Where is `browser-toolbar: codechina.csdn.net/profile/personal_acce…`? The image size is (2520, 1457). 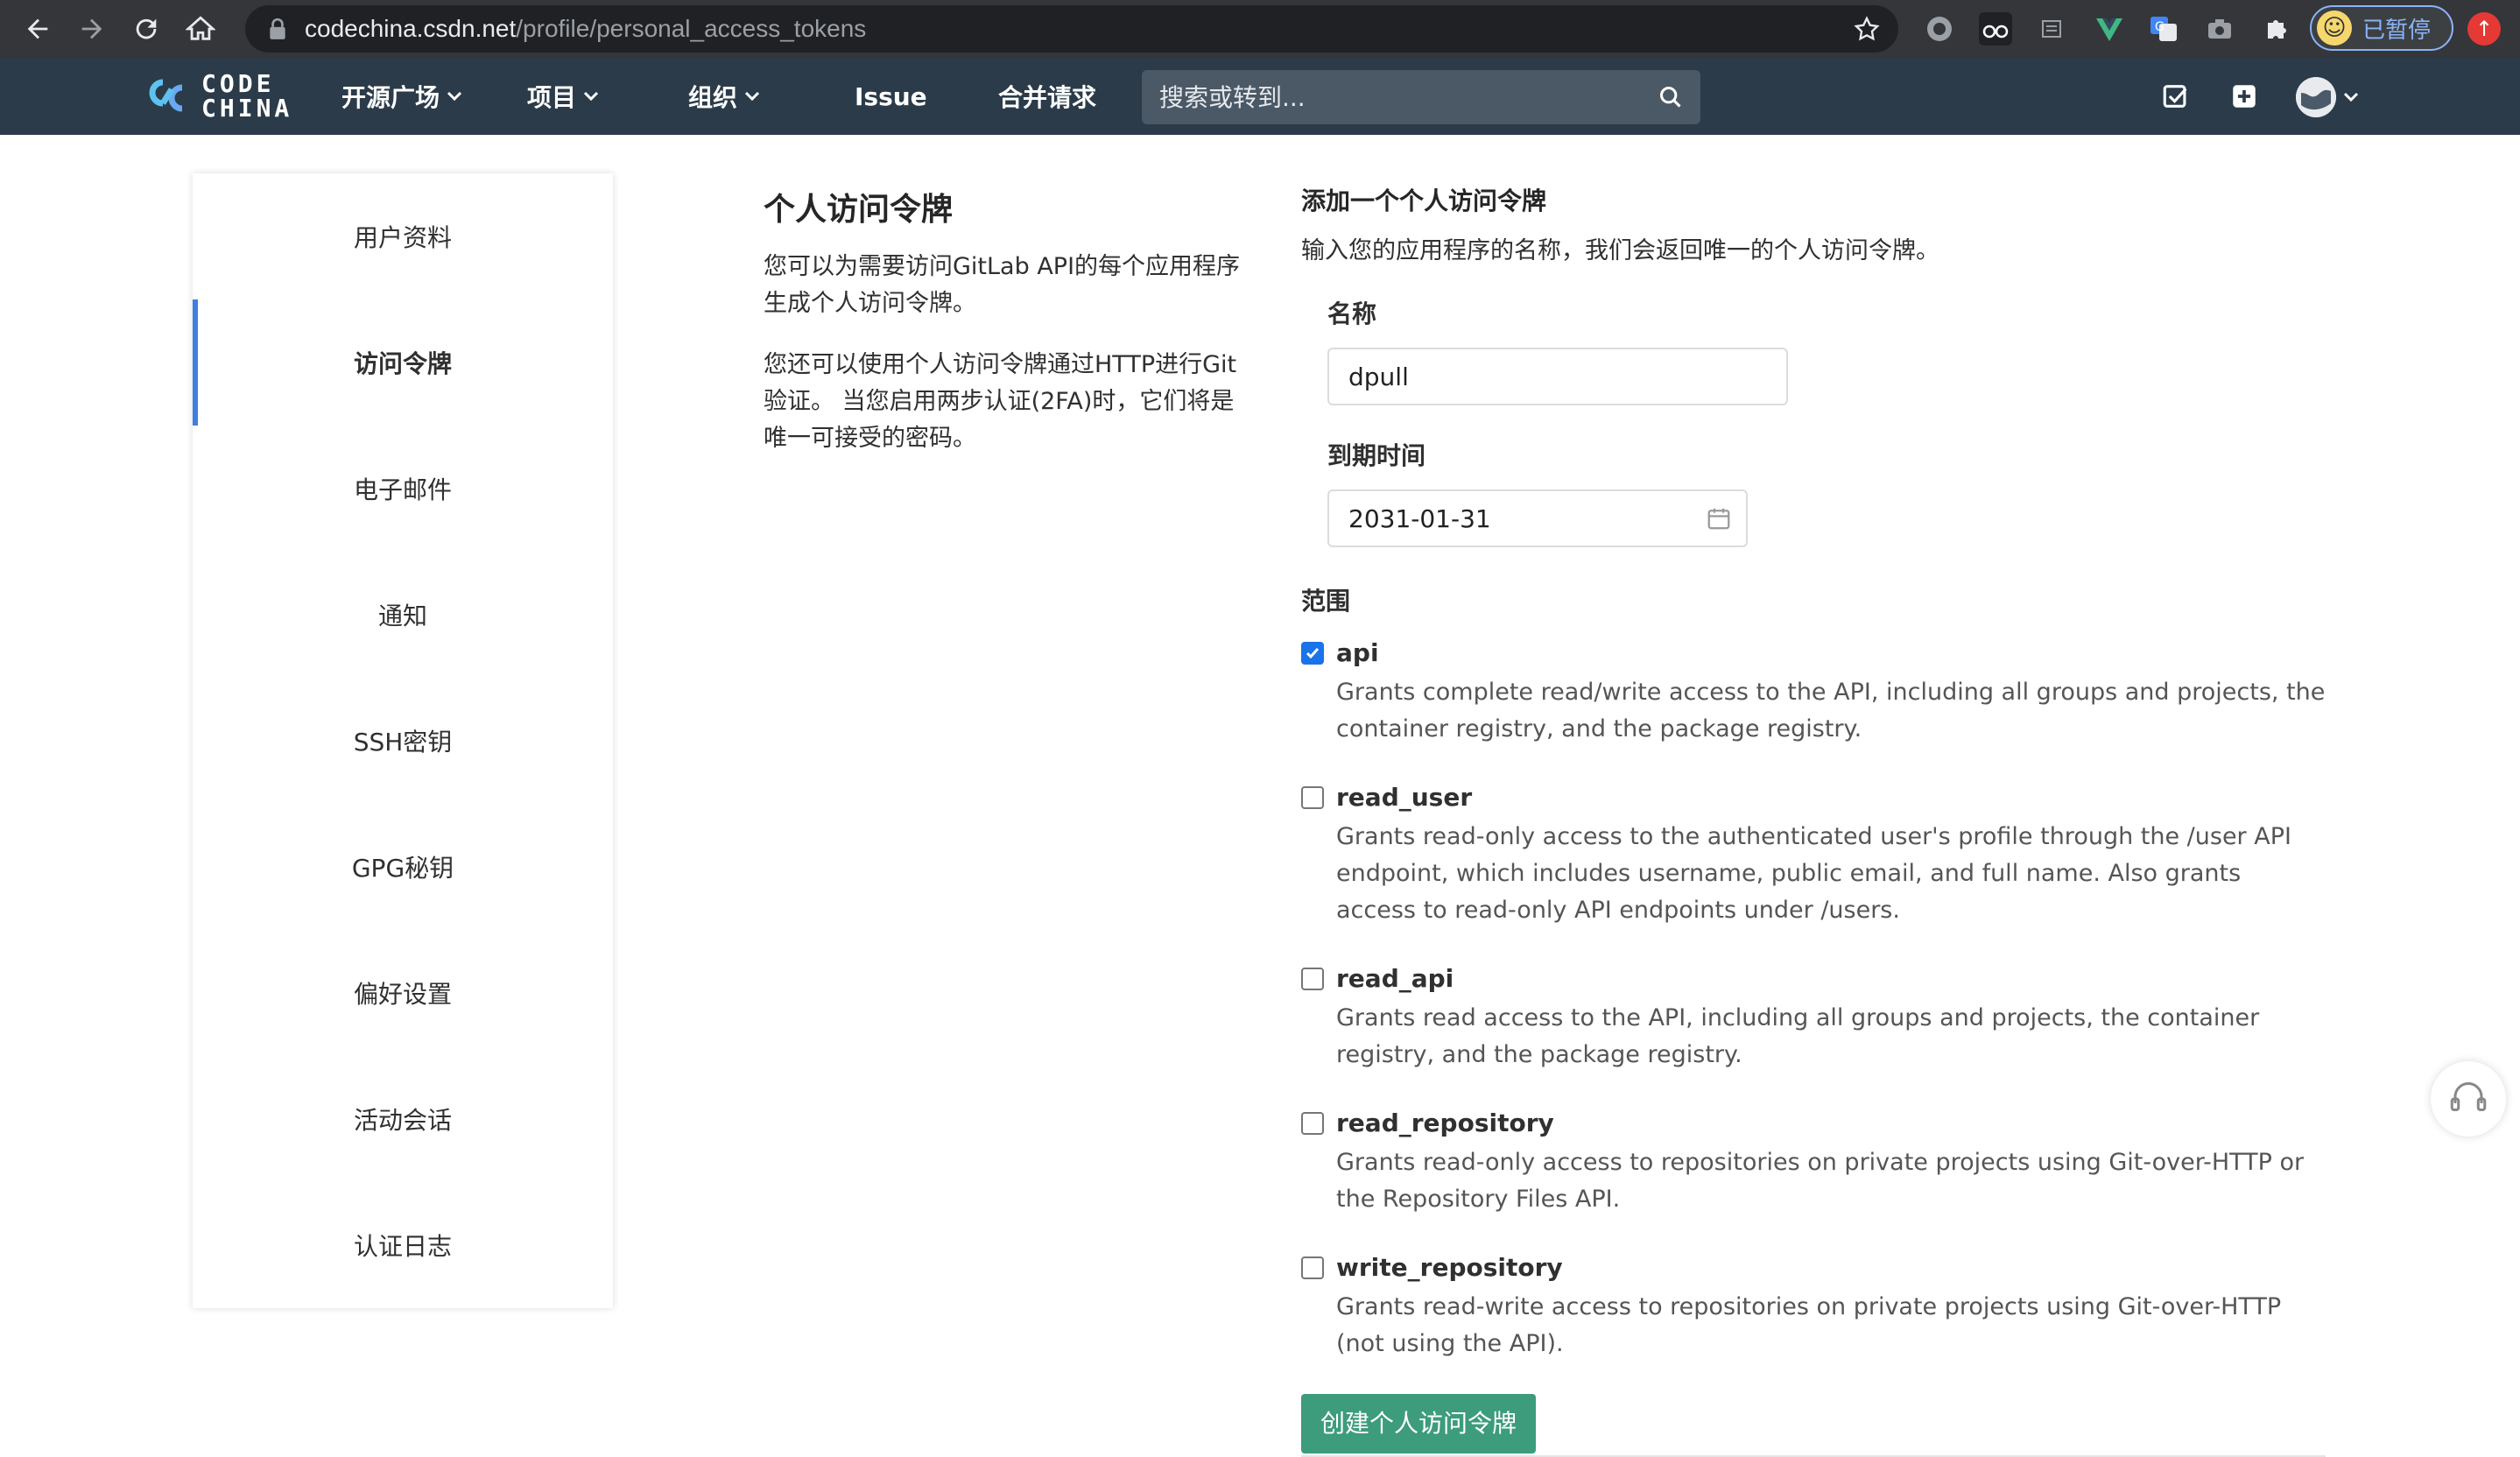
browser-toolbar: codechina.csdn.net/profile/personal_acce… is located at coordinates (1260, 29).